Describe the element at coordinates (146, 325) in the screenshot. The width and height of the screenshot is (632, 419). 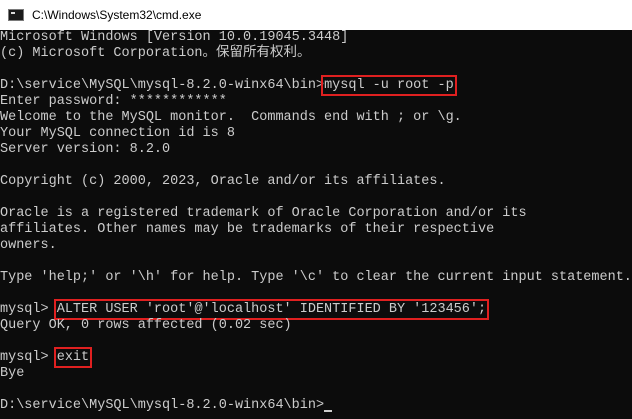
I see `result-line: Query OK, 0 rows affected (0.02 sec)` at that location.